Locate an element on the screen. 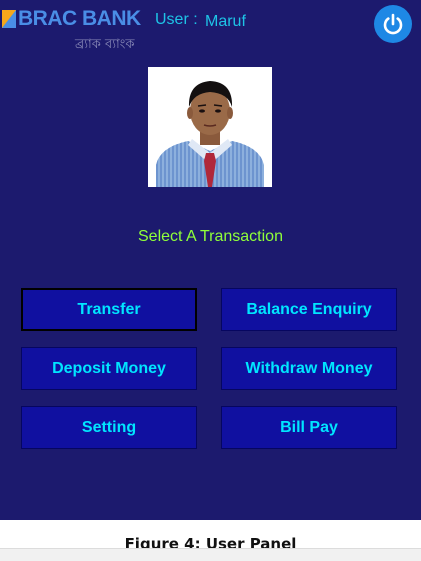 This screenshot has height=561, width=421. transfer-button: Transfer is located at coordinates (109, 309).